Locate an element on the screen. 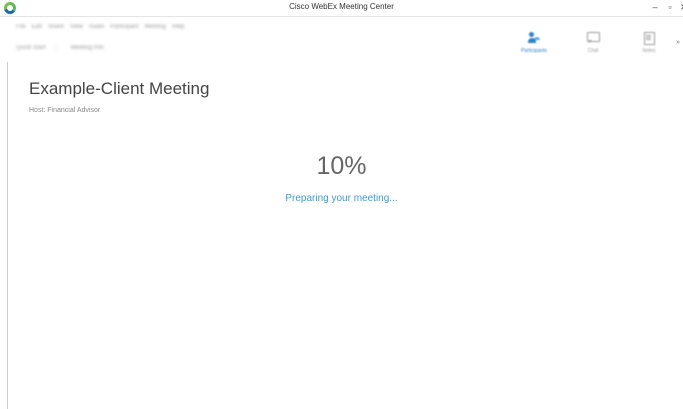 This screenshot has height=409, width=683. window-title: Cisco WebEx Meeting Center is located at coordinates (341, 6).